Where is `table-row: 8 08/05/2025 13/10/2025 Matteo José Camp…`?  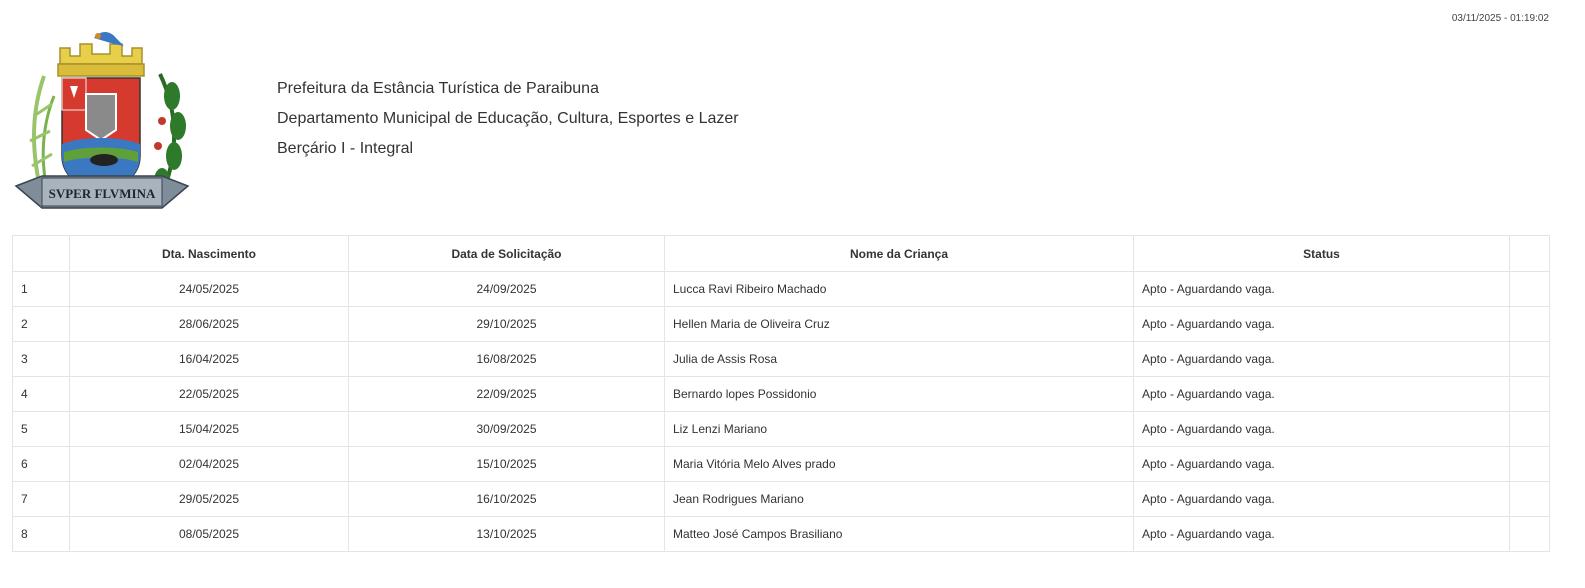 table-row: 8 08/05/2025 13/10/2025 Matteo José Camp… is located at coordinates (781, 534).